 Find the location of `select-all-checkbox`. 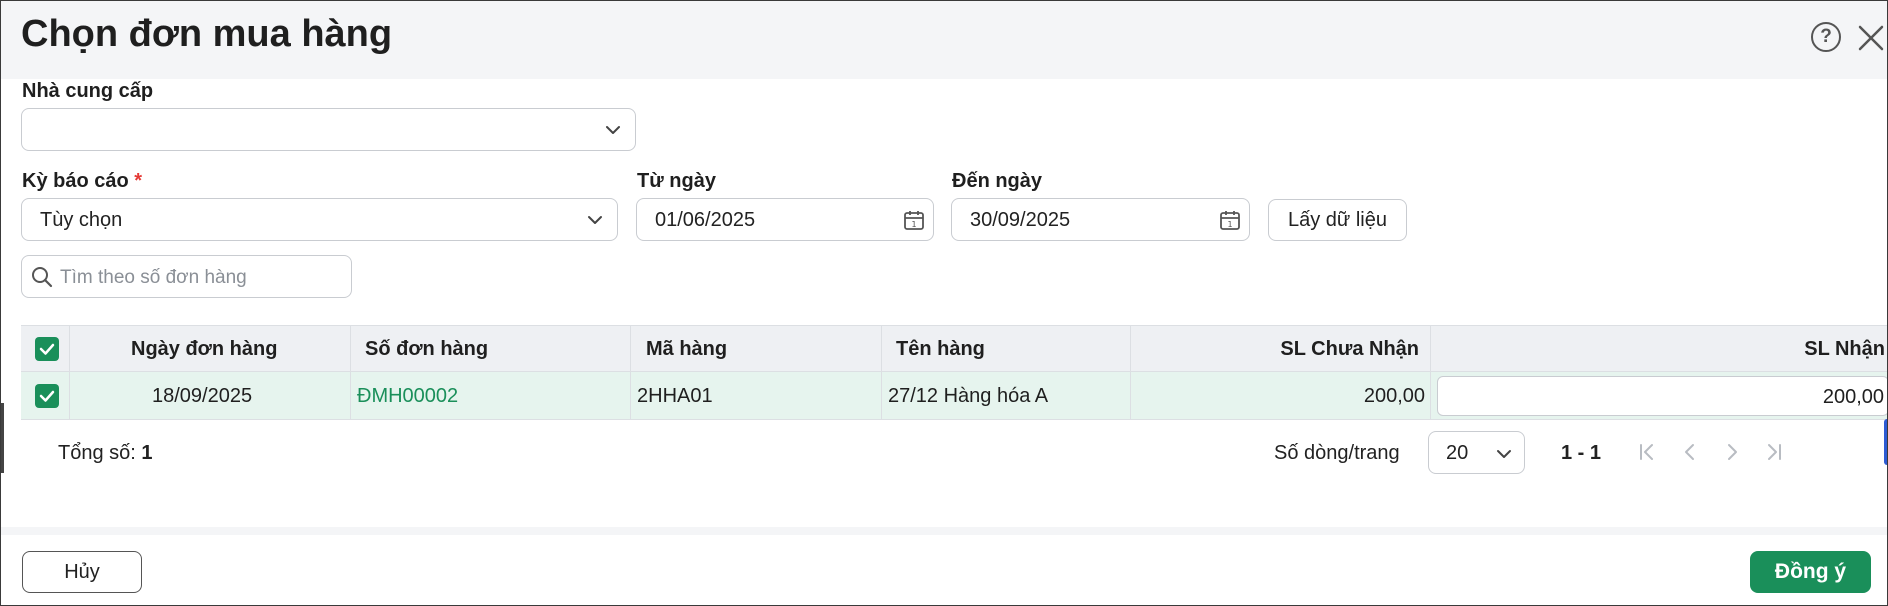

select-all-checkbox is located at coordinates (47, 349).